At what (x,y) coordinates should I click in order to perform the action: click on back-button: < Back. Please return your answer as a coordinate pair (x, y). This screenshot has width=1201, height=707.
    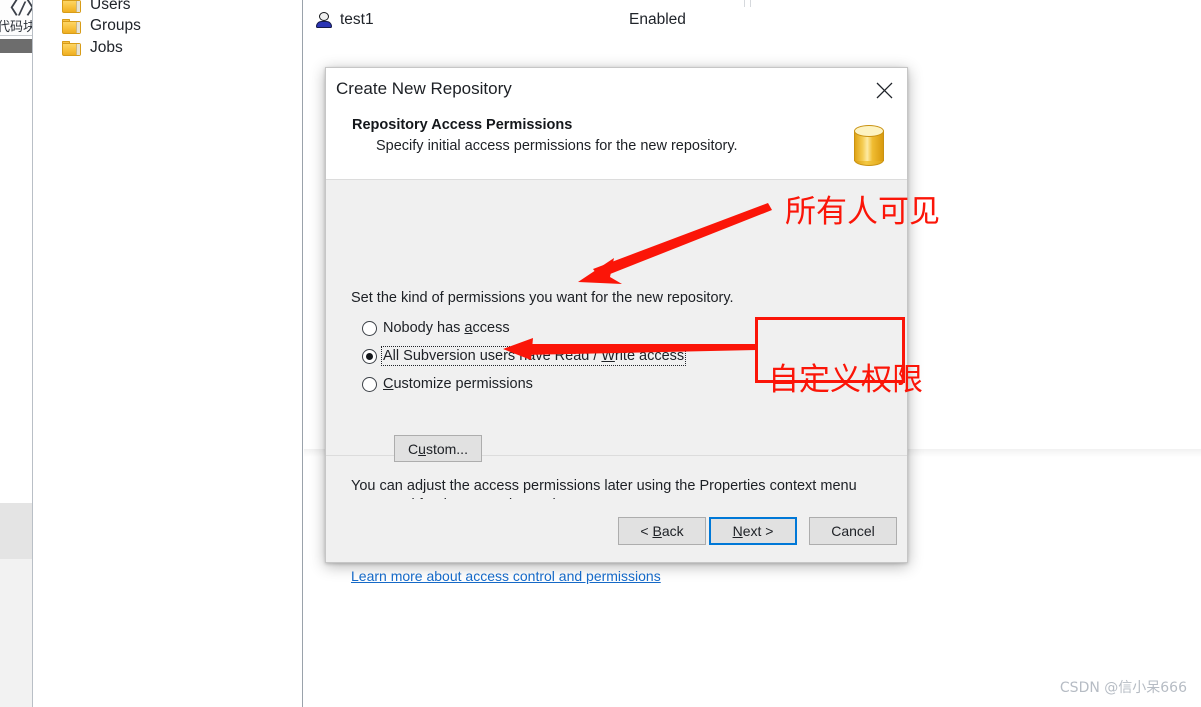
    Looking at the image, I should click on (662, 531).